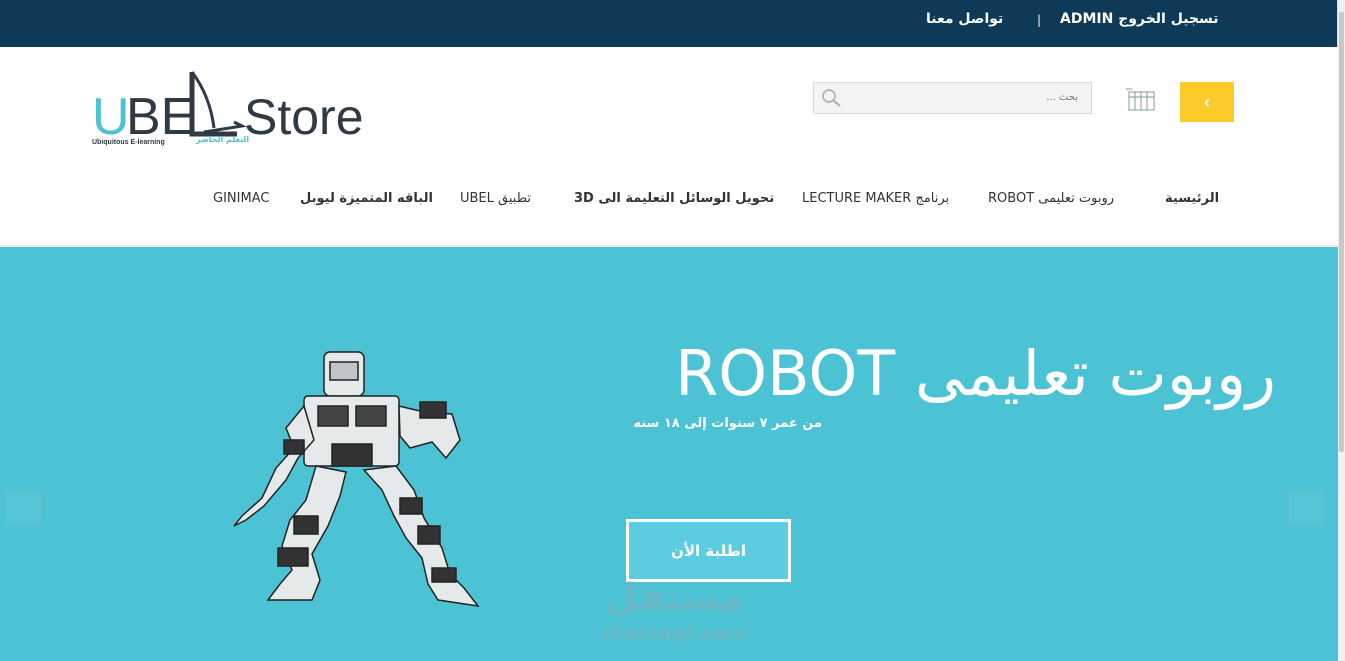 The width and height of the screenshot is (1345, 661). What do you see at coordinates (1139, 19) in the screenshot?
I see `logout-link: تسجيل الخروج ADMIN` at bounding box center [1139, 19].